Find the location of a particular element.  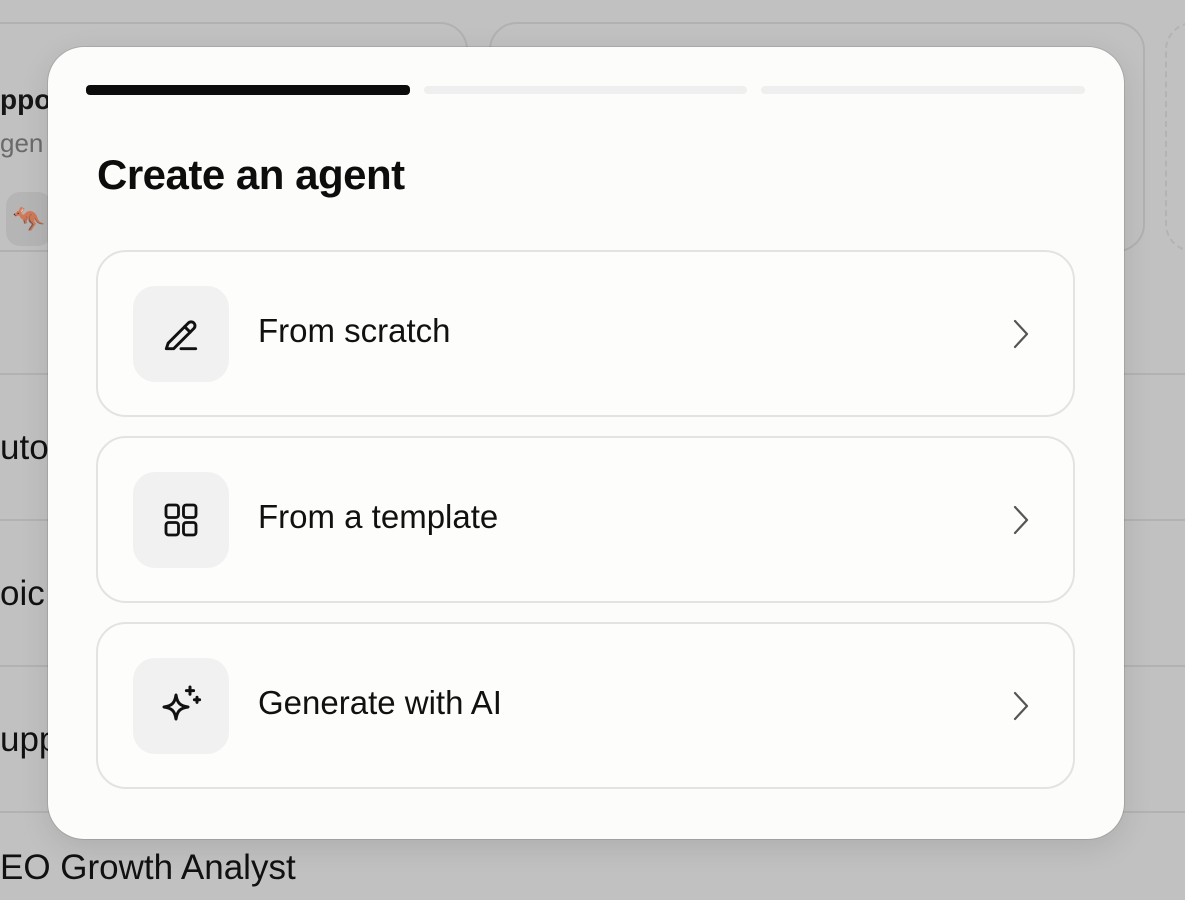

option-label: Generate with AI is located at coordinates (380, 702).